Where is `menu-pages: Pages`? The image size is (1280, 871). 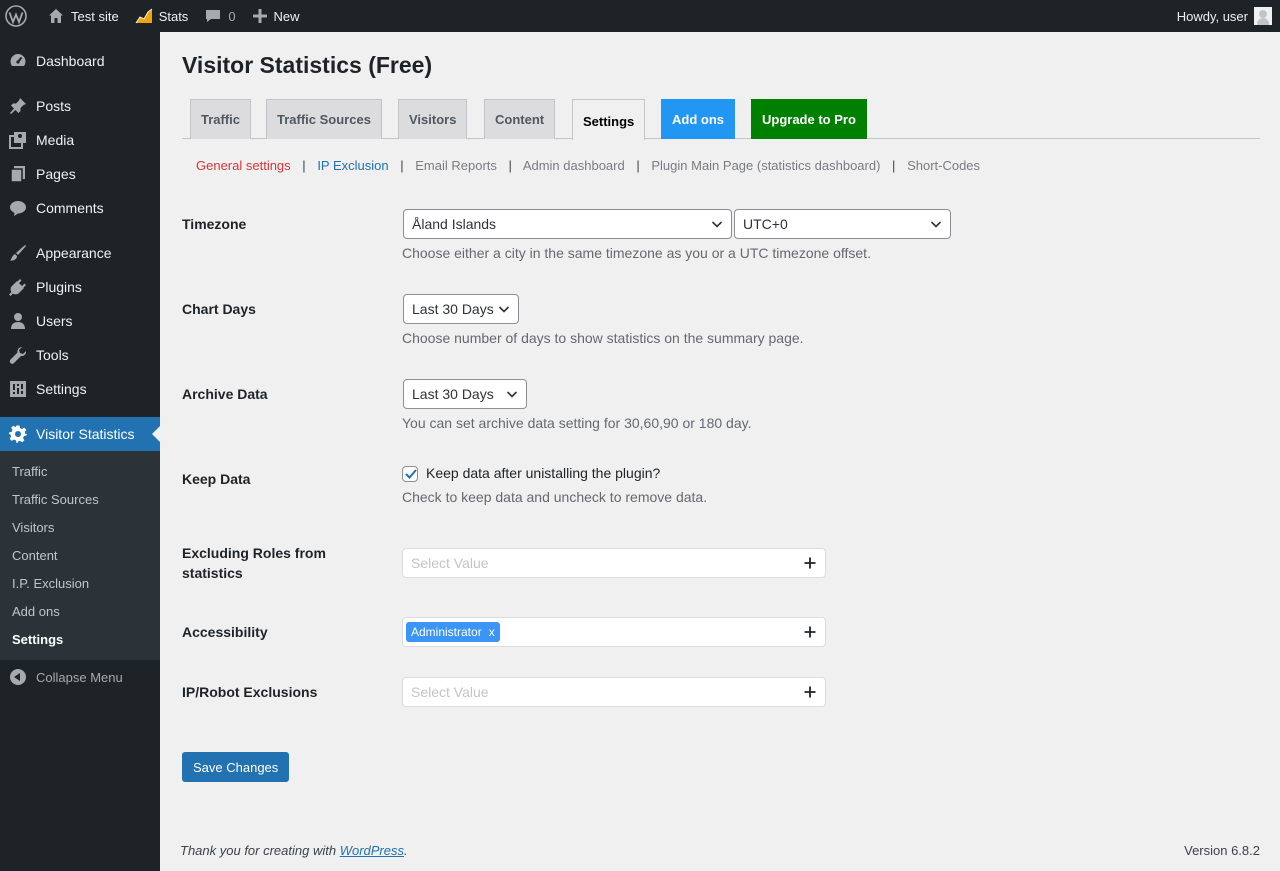 menu-pages: Pages is located at coordinates (80, 174).